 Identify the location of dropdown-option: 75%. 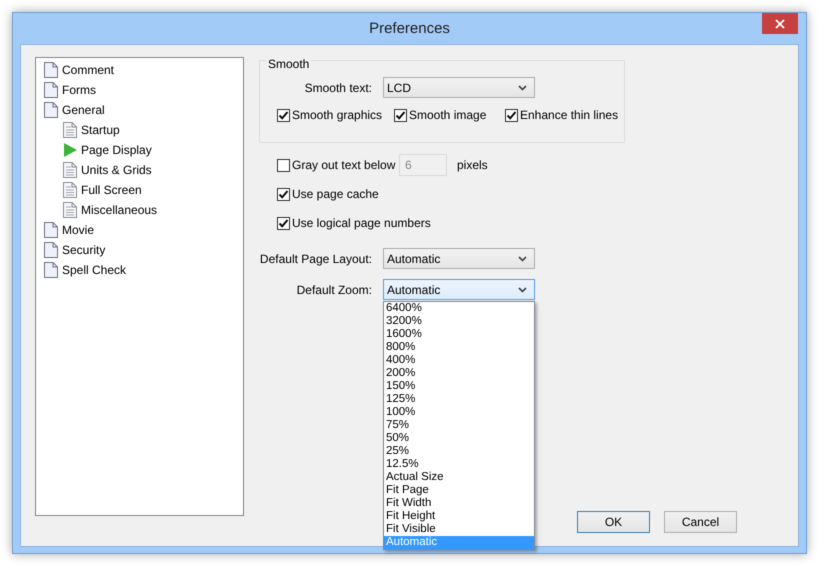
(459, 425).